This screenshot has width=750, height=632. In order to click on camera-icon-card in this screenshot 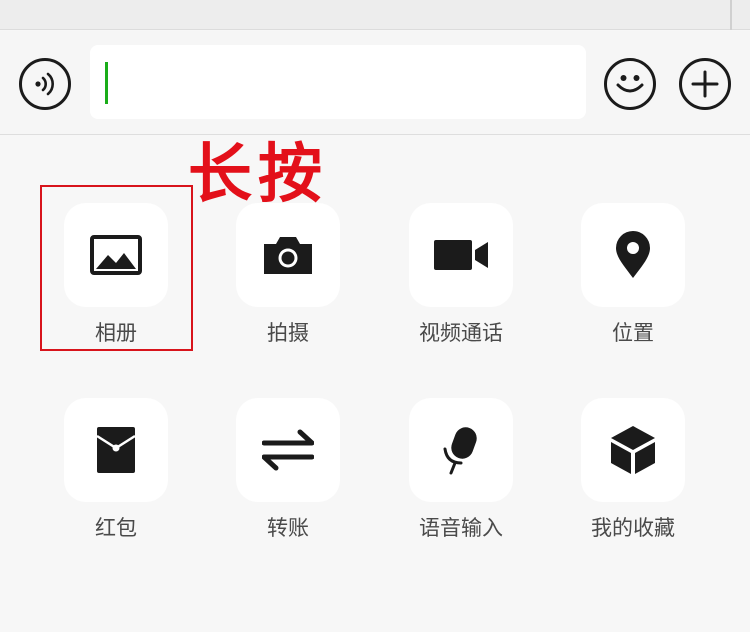, I will do `click(288, 255)`.